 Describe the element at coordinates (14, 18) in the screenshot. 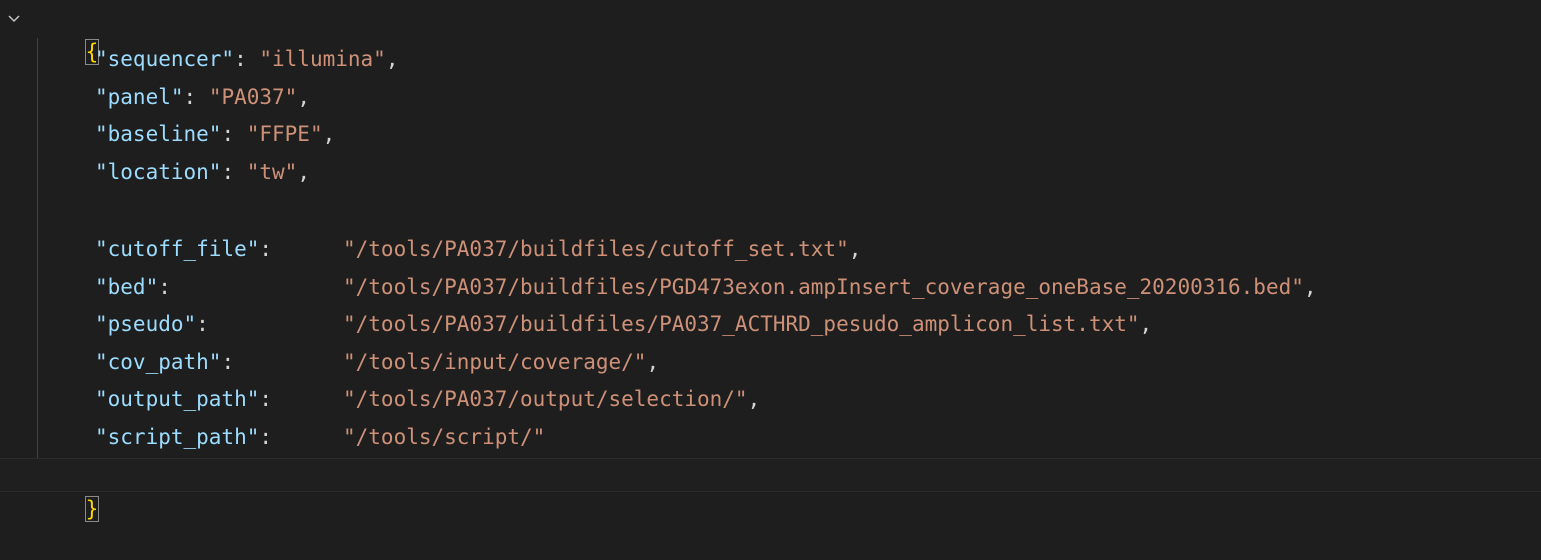

I see `chevron-down-icon` at that location.